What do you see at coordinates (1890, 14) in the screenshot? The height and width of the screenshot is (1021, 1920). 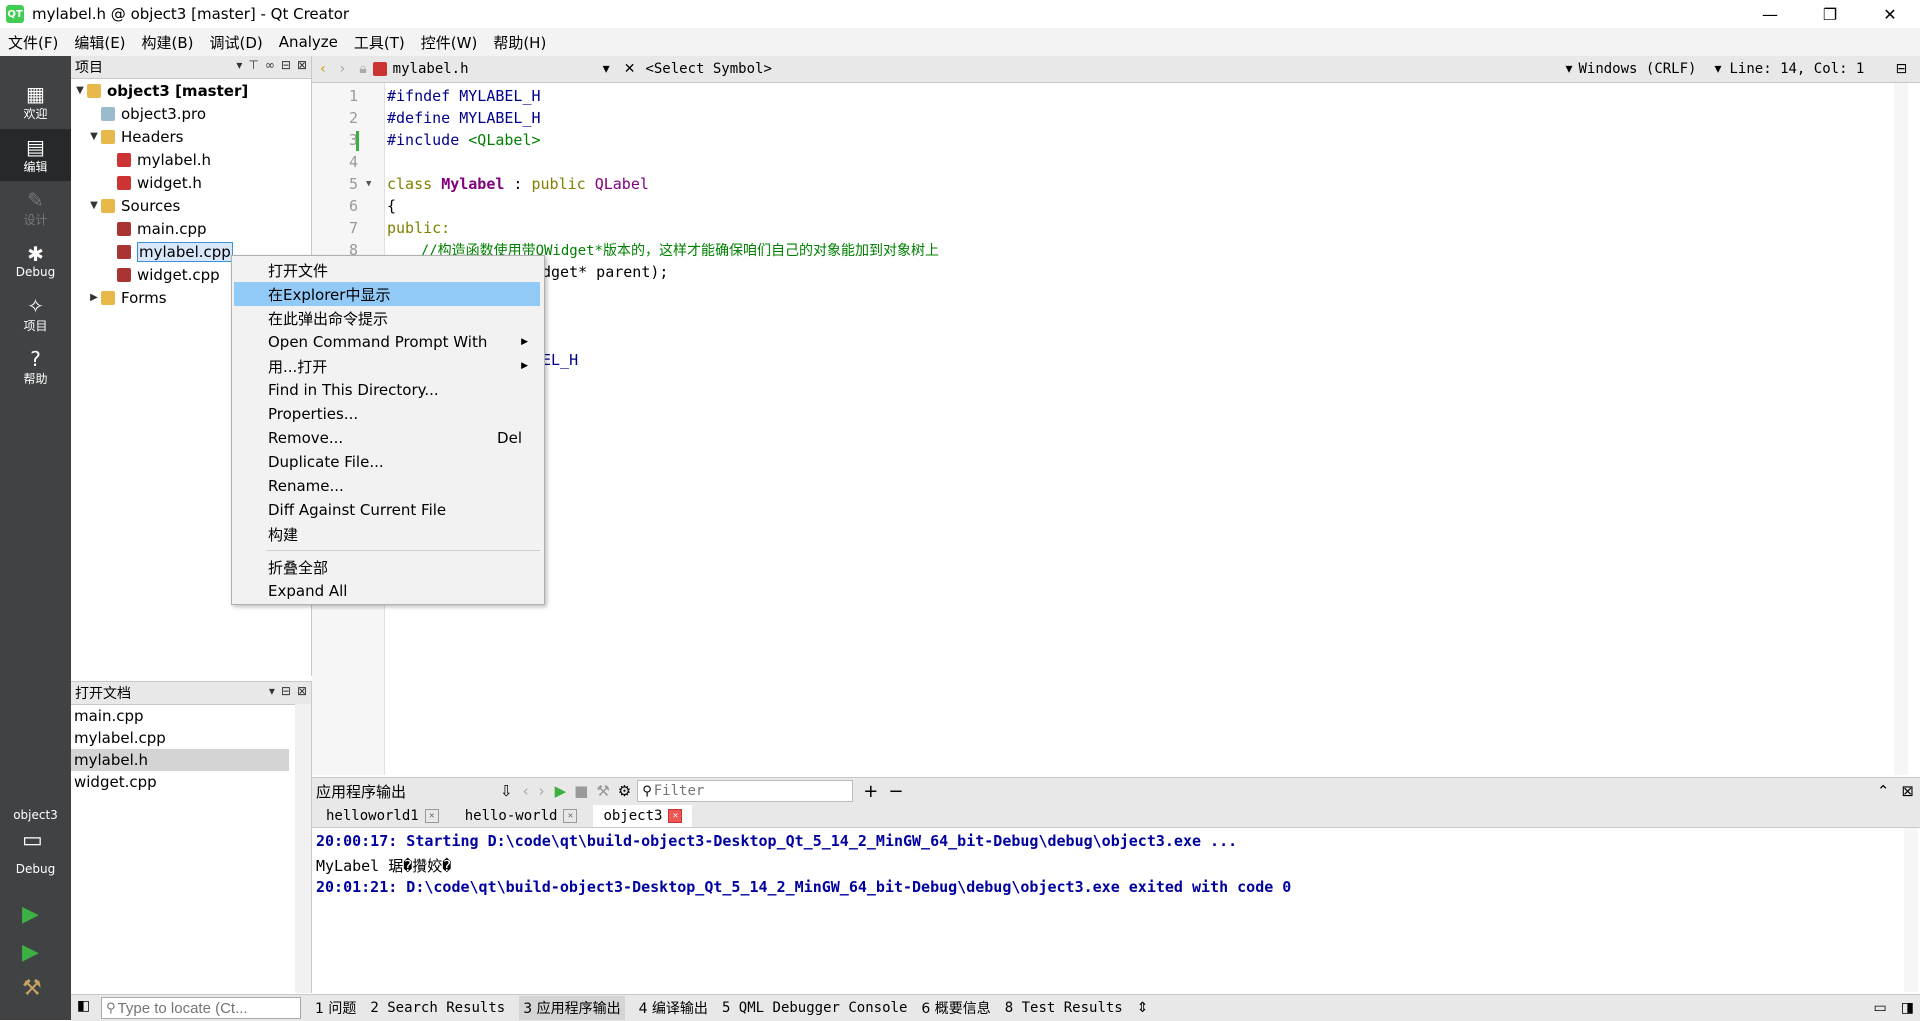 I see `close-button: ✕` at bounding box center [1890, 14].